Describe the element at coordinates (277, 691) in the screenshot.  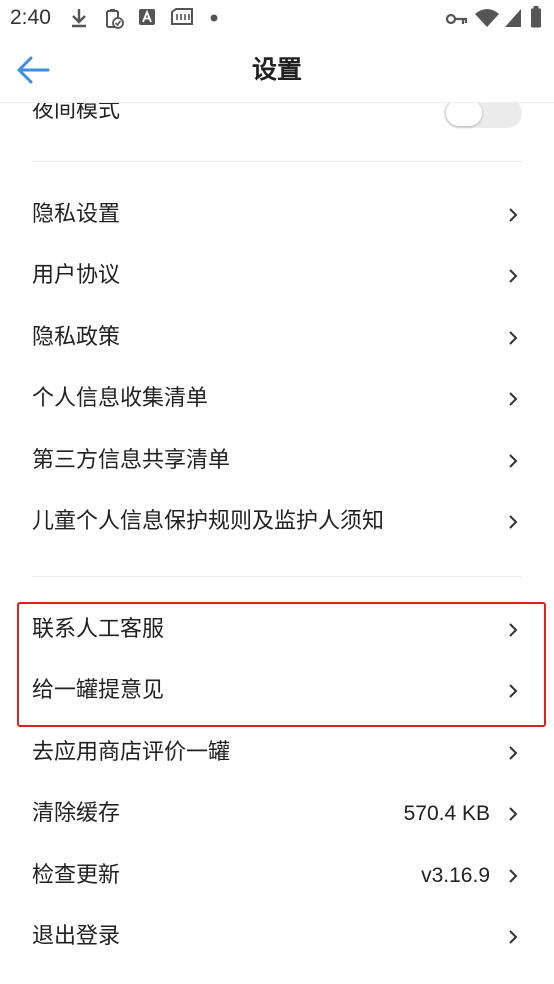
I see `settings-row-feedback: 给一罐提意见` at that location.